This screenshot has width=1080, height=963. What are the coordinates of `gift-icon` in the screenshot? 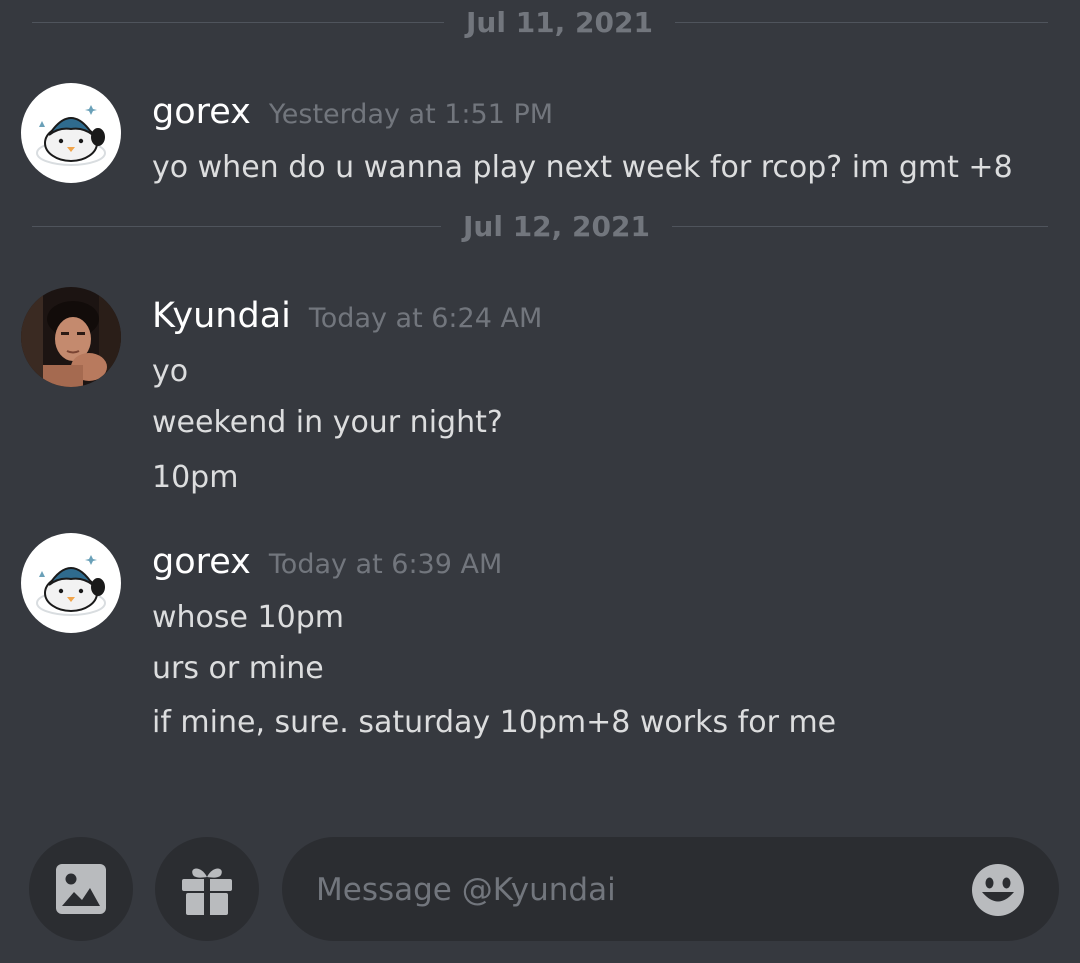 It's located at (207, 891).